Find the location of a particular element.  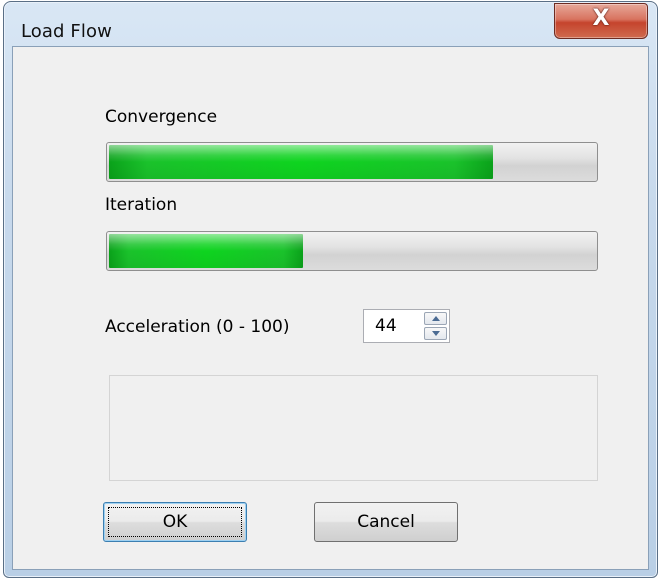

acceleration-value: 44 is located at coordinates (386, 326).